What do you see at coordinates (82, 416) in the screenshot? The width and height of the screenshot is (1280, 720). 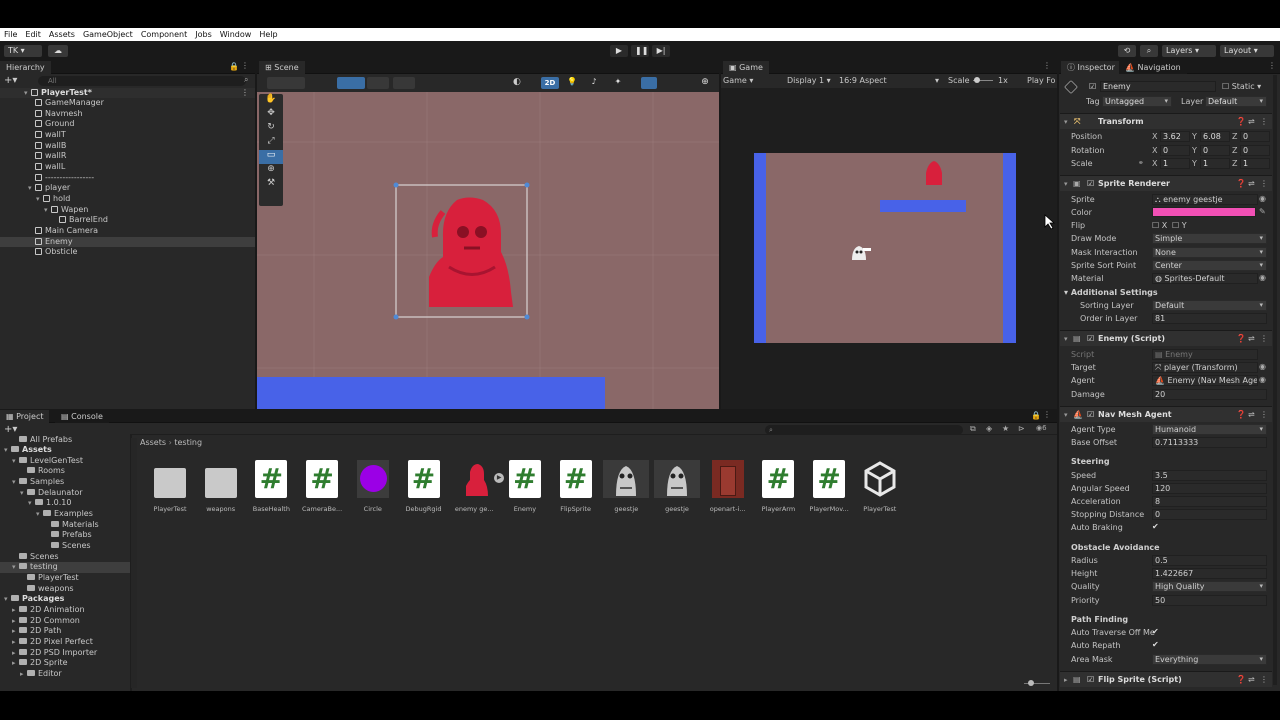 I see `tab-console: ▤ Console` at bounding box center [82, 416].